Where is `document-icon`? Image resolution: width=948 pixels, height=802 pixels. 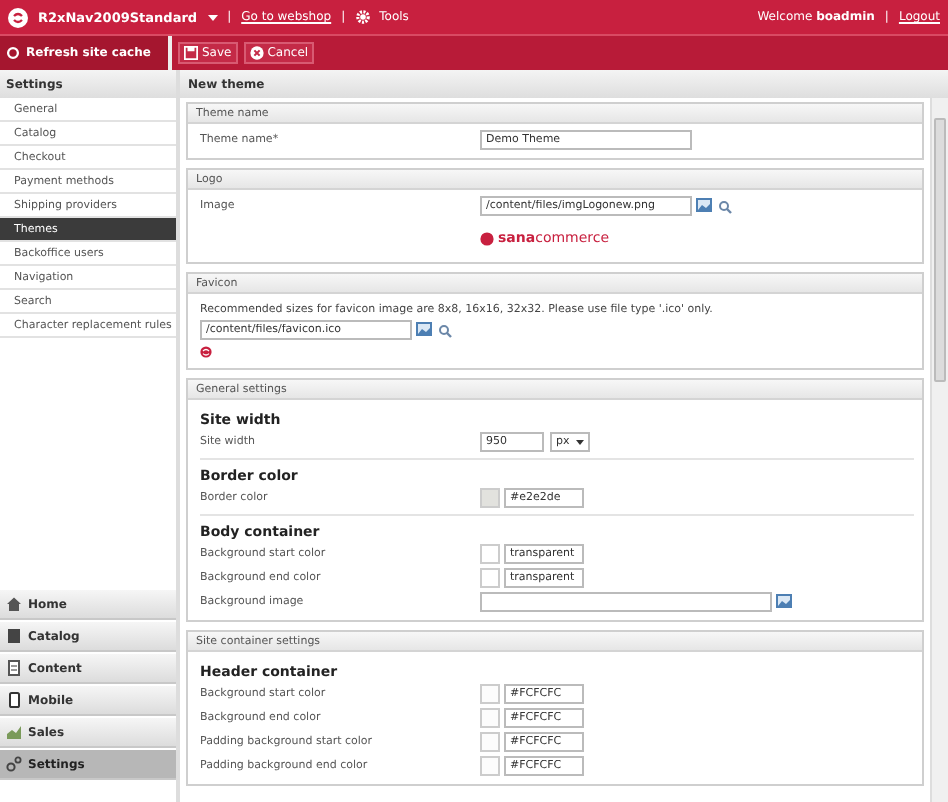
document-icon is located at coordinates (14, 668).